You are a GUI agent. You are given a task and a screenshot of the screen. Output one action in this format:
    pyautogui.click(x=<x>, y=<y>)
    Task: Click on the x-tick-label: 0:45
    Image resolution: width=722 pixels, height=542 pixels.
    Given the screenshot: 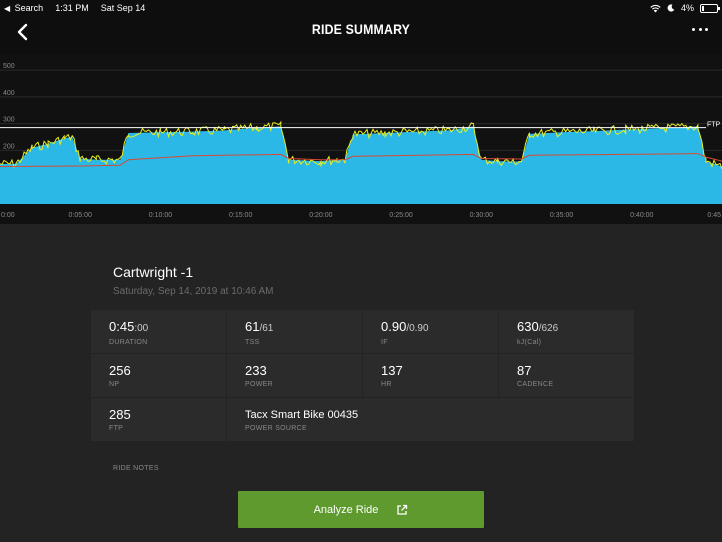 What is the action you would take?
    pyautogui.click(x=714, y=215)
    